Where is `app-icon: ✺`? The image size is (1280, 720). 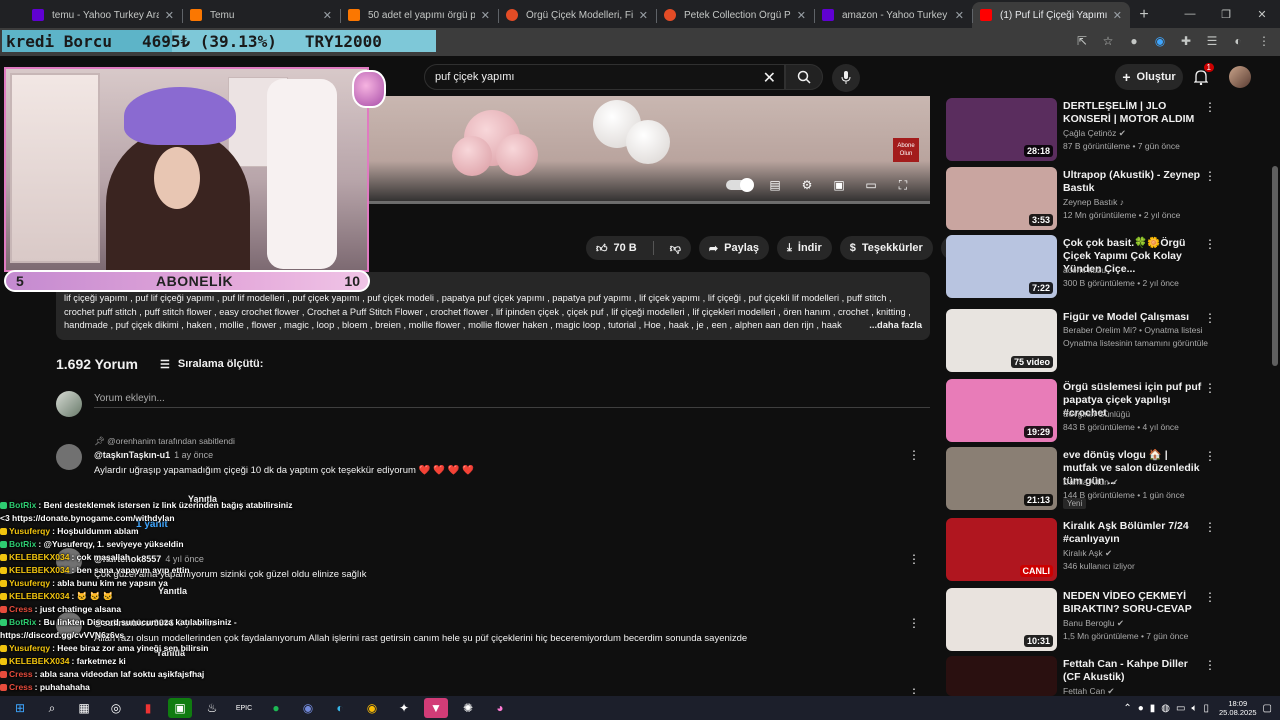
app-icon: ✺ is located at coordinates (468, 708).